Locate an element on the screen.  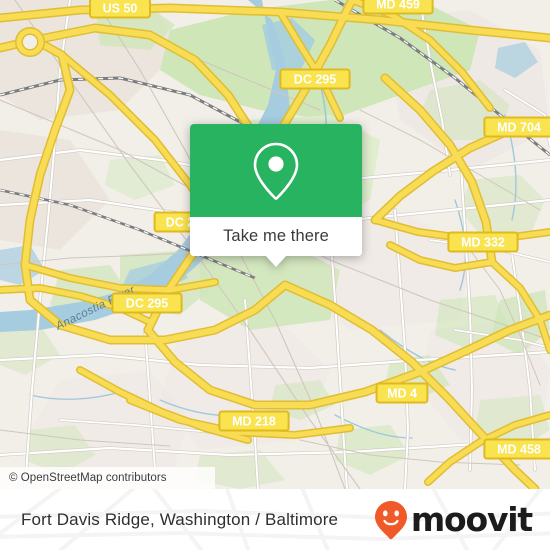
take-me-there-button: Take me there is located at coordinates (276, 236).